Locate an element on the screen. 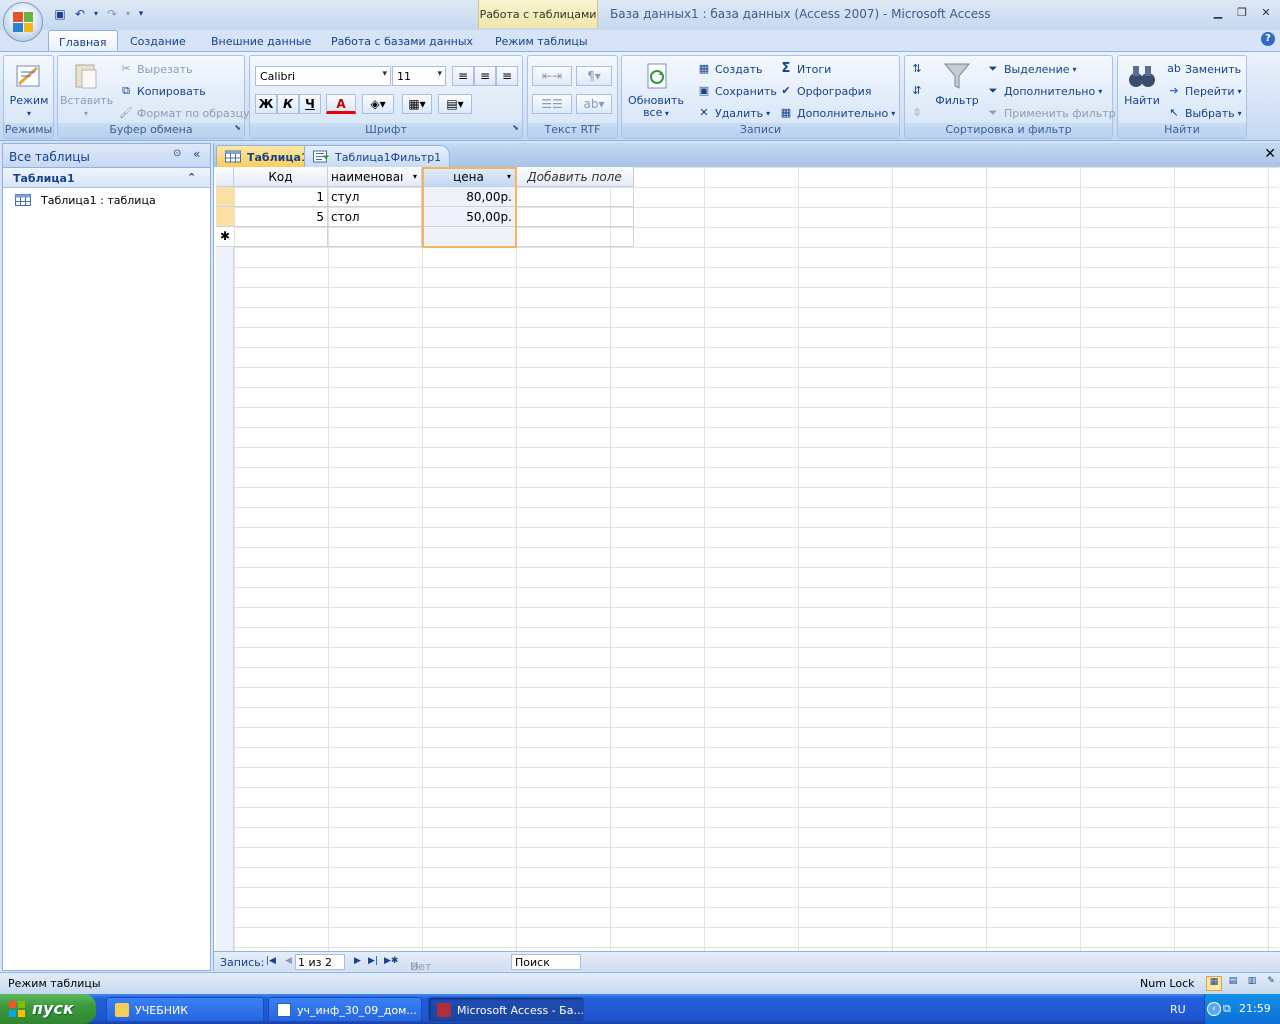 The height and width of the screenshot is (1024, 1280). goto-button: ➔ Перейти ▾ is located at coordinates (1203, 91).